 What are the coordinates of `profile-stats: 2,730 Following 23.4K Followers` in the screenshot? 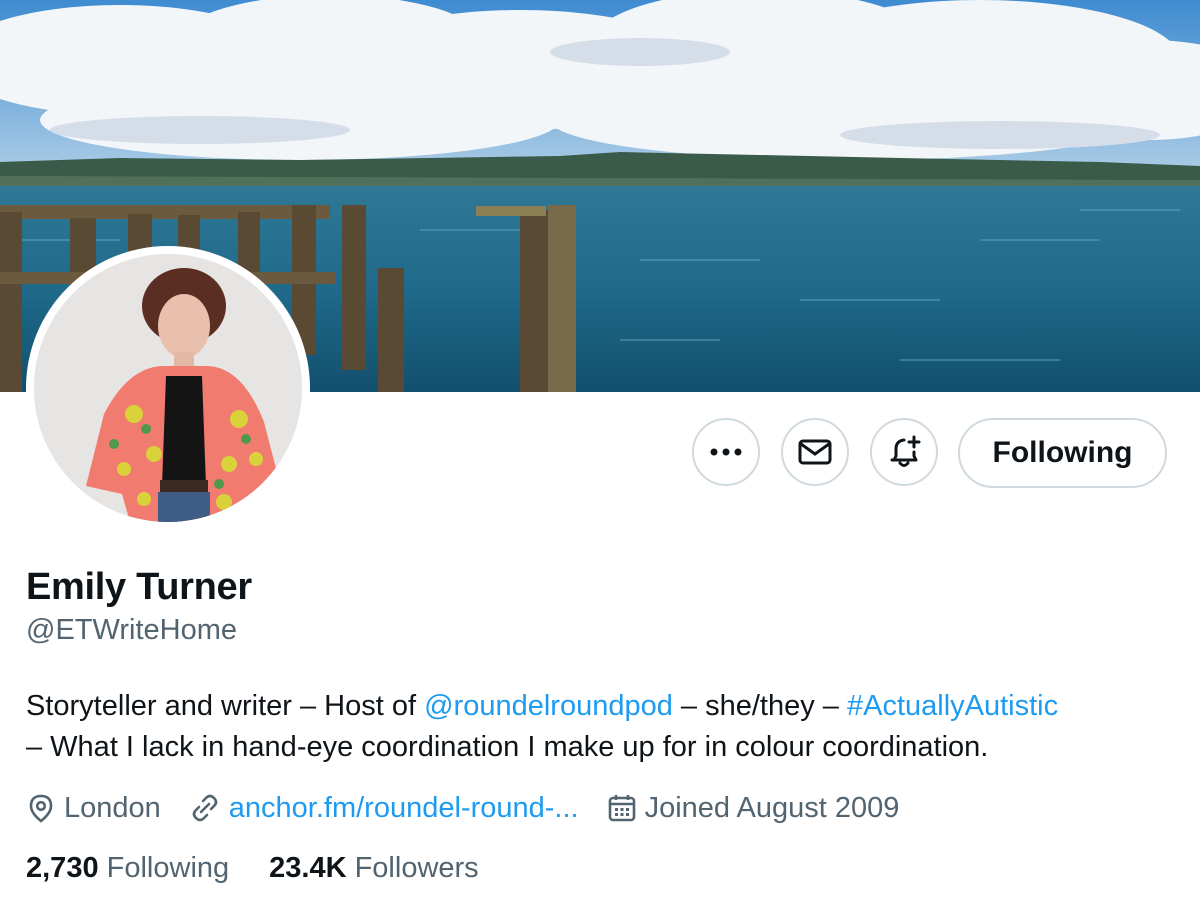 It's located at (272, 868).